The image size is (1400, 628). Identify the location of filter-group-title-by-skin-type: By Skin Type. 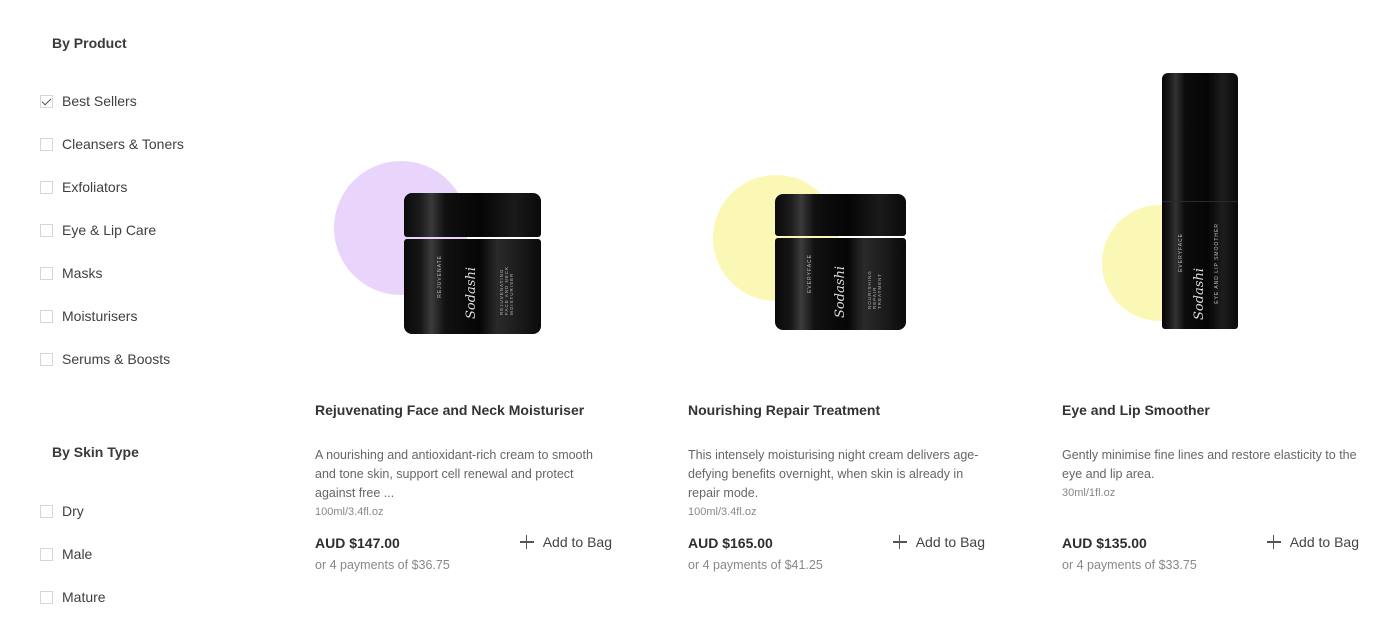
(95, 452).